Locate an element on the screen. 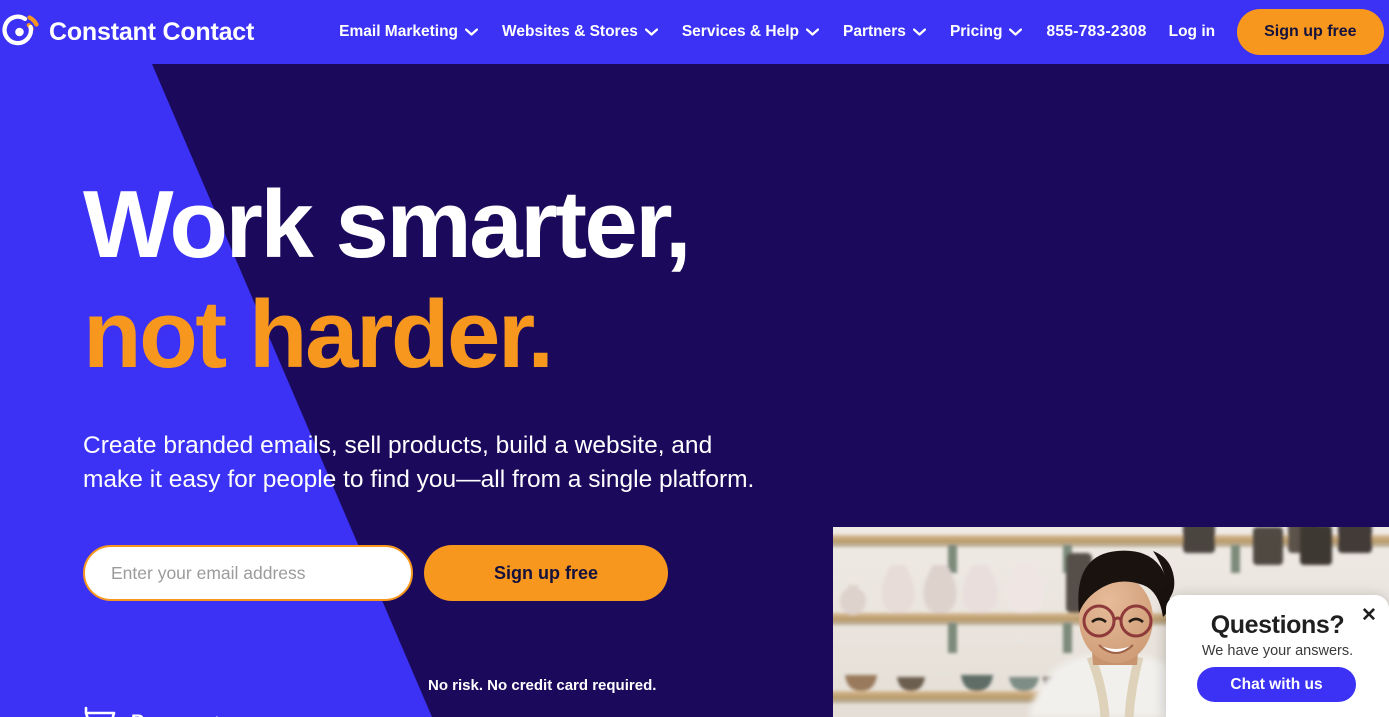 The height and width of the screenshot is (717, 1389). brand-logo-link: Constant Contact is located at coordinates (127, 32).